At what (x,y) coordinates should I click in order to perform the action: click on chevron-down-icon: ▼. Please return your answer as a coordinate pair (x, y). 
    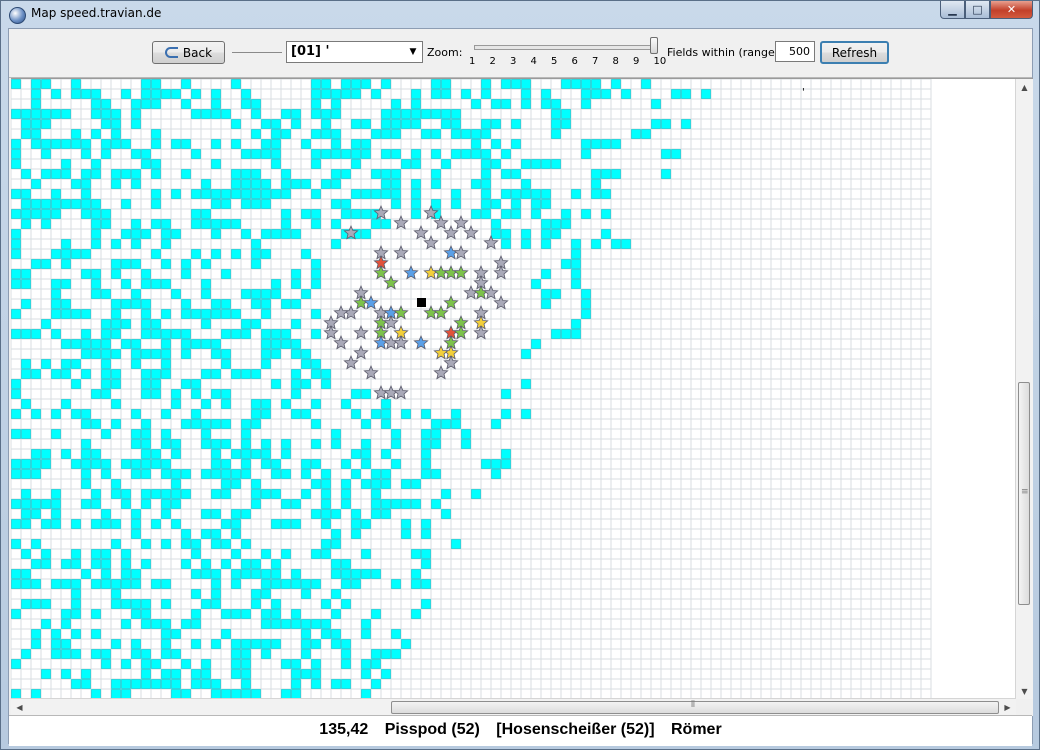
    Looking at the image, I should click on (413, 52).